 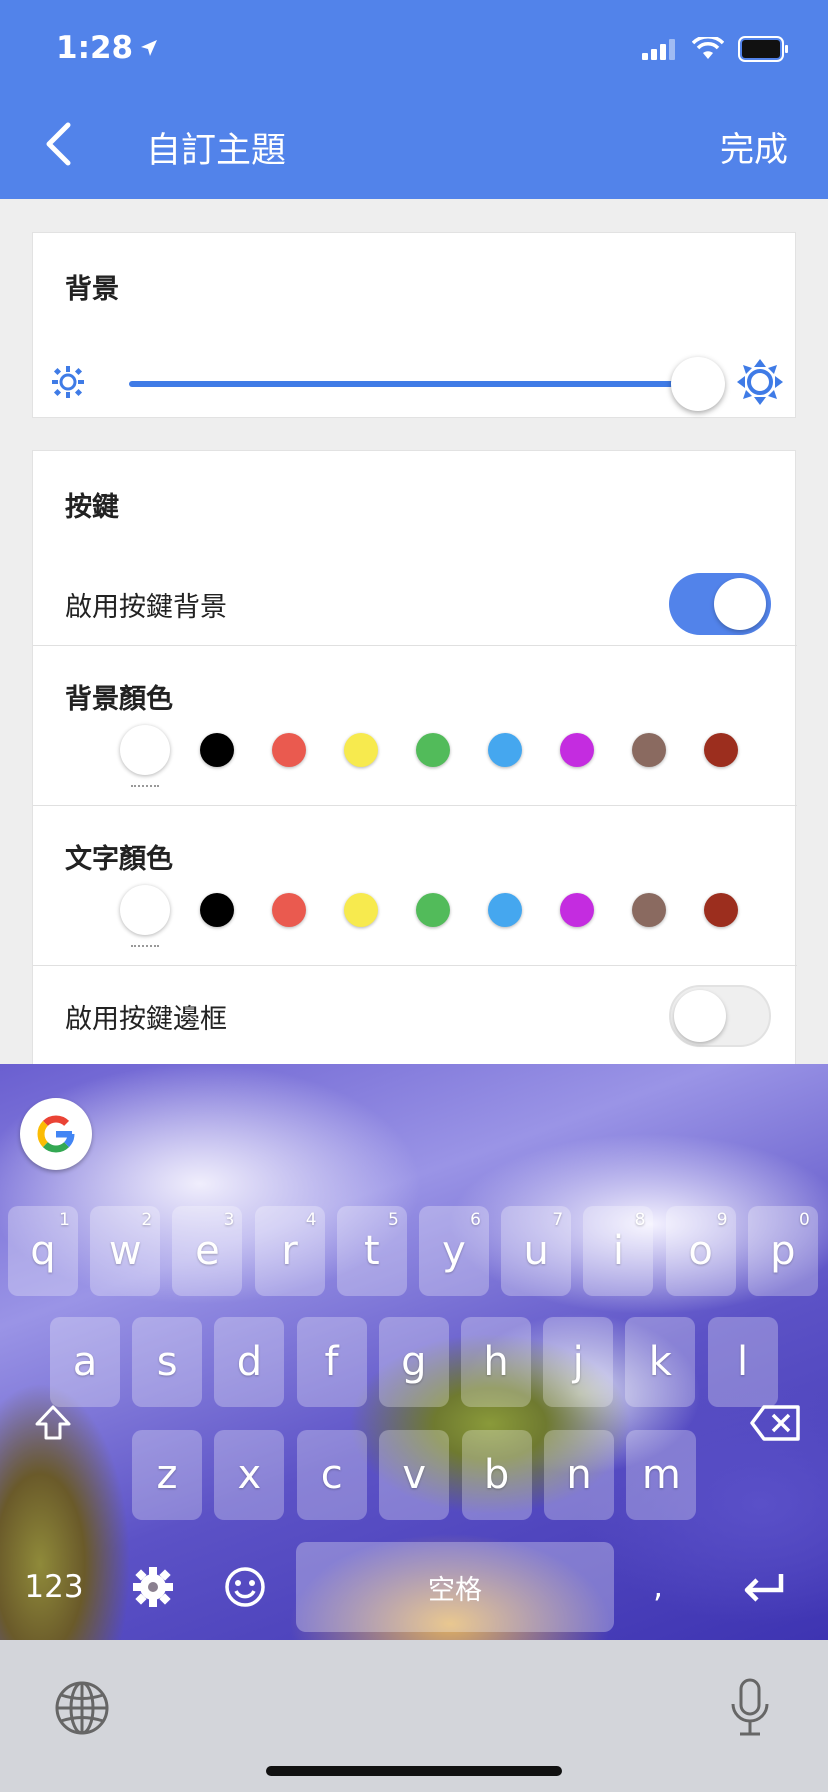 I want to click on key-j: j, so click(x=578, y=1362).